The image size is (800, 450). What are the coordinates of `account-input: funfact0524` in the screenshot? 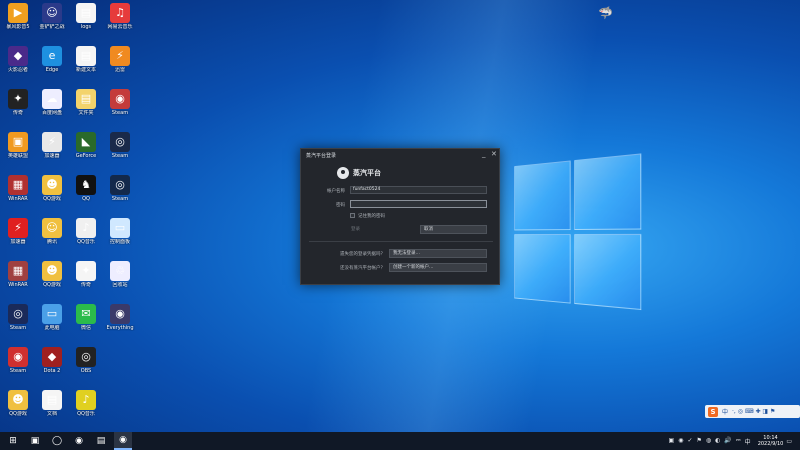 It's located at (418, 190).